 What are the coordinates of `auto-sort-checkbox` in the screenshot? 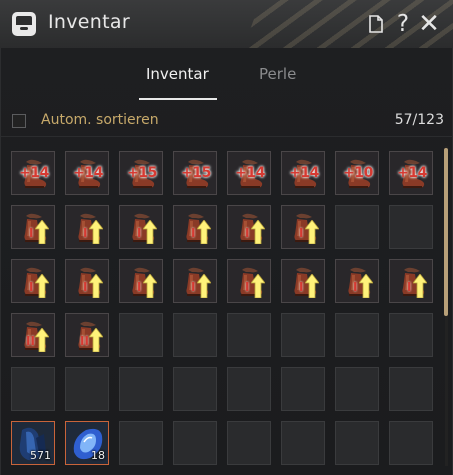 It's located at (19, 121).